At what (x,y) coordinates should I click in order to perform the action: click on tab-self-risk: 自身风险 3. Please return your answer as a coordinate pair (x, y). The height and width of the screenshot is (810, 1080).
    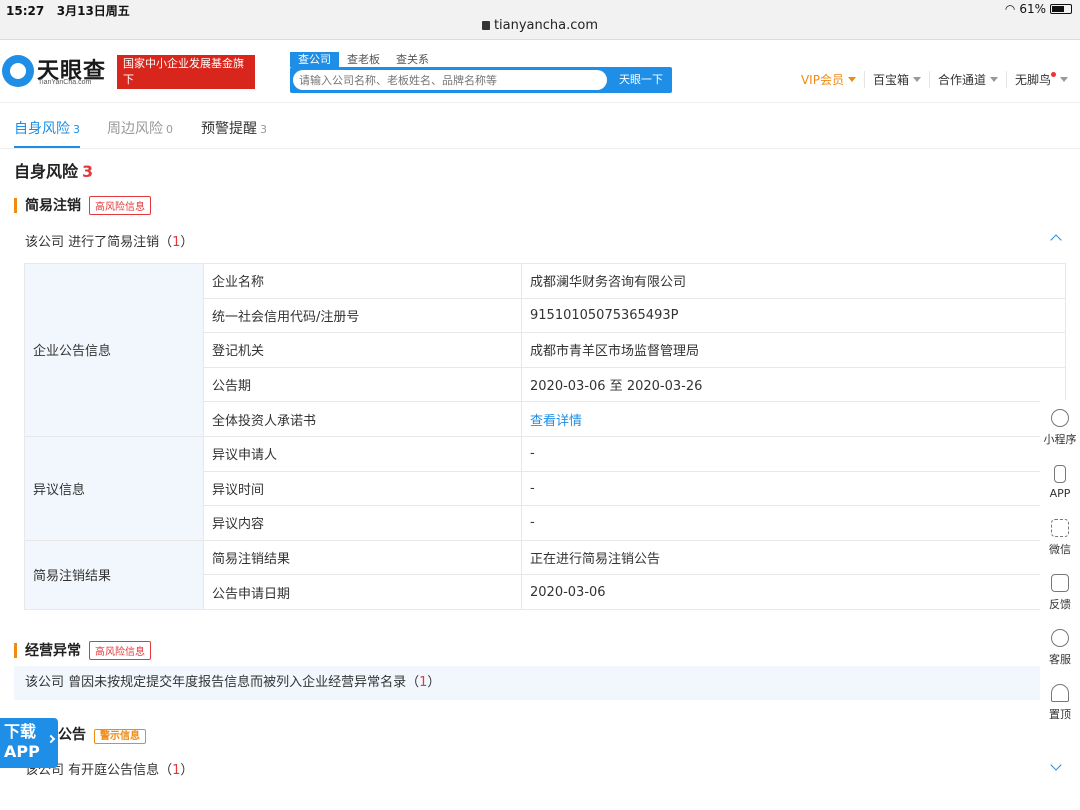
    Looking at the image, I should click on (47, 128).